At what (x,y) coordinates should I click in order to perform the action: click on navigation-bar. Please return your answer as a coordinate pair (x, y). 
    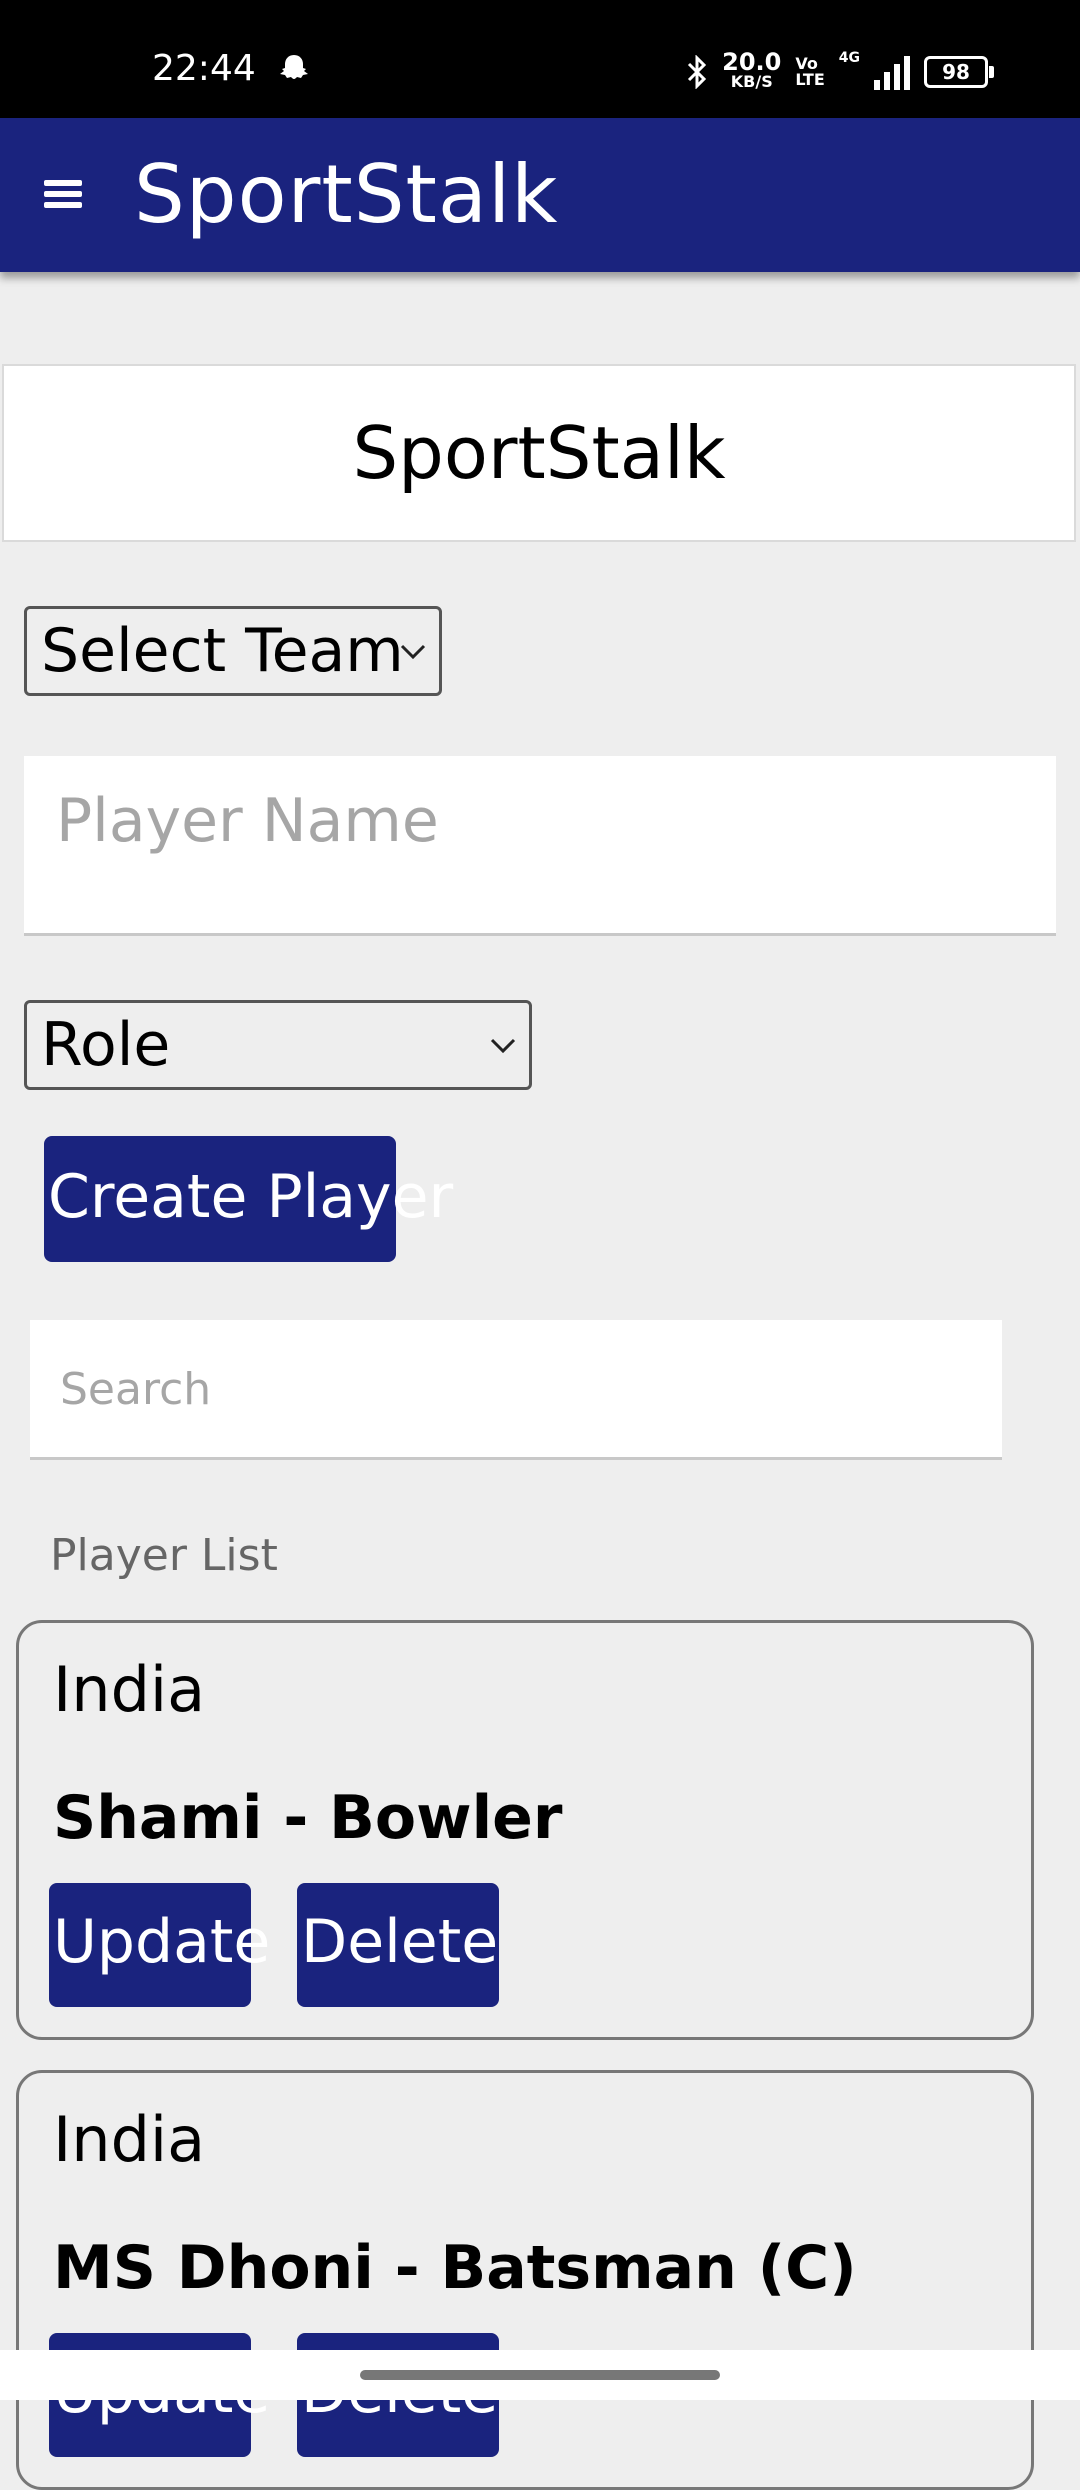
    Looking at the image, I should click on (540, 2375).